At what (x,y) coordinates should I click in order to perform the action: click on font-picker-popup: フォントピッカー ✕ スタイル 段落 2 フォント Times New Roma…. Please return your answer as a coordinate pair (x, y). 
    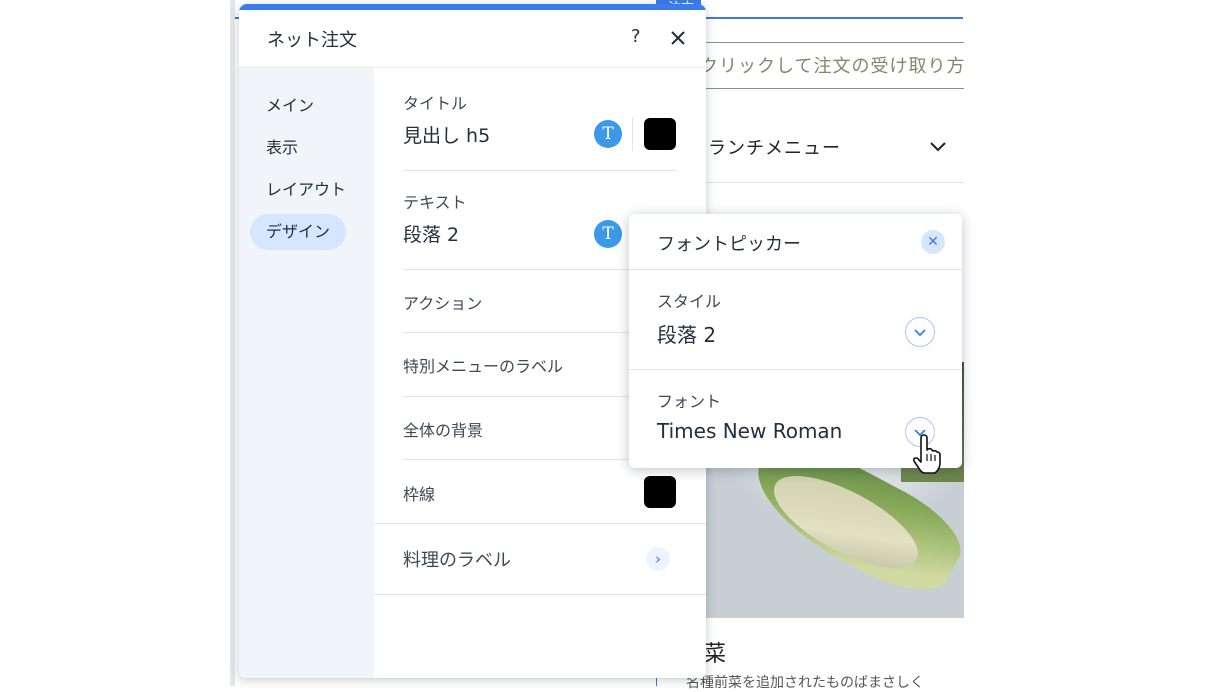
    Looking at the image, I should click on (795, 341).